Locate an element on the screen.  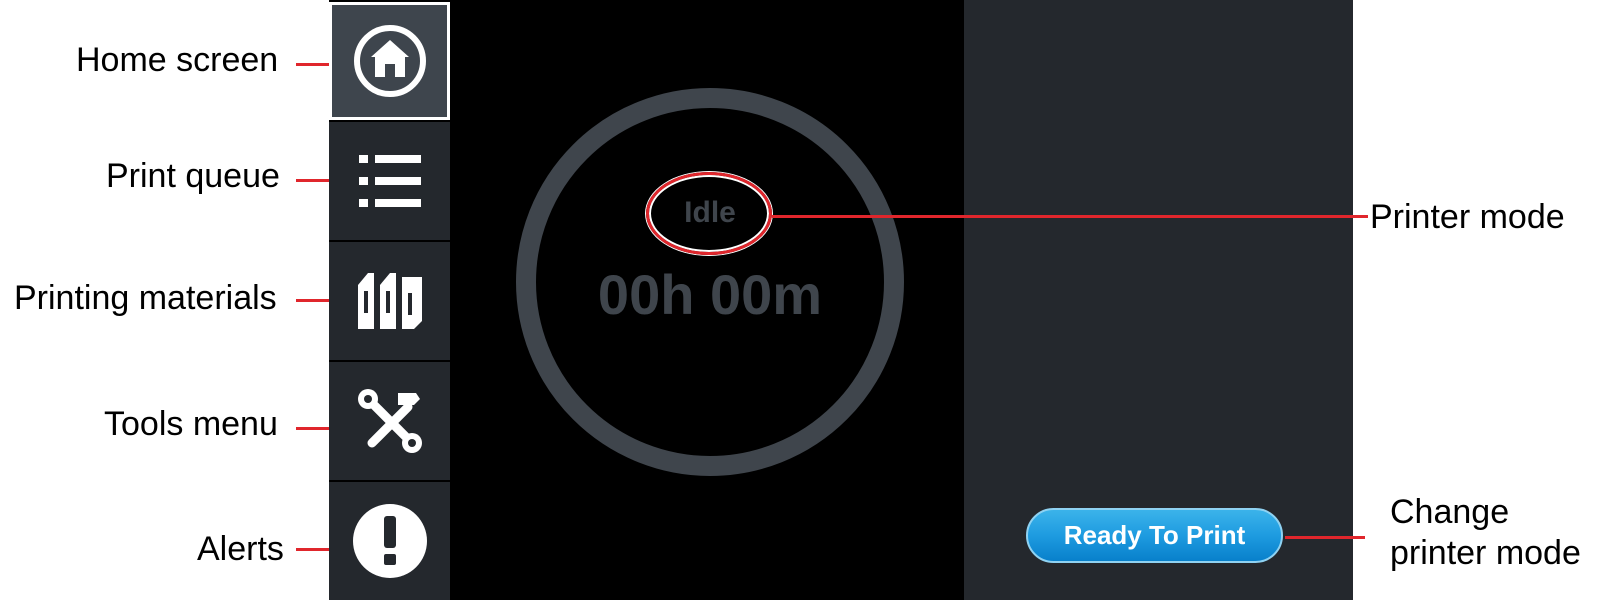
alert-icon is located at coordinates (389, 541).